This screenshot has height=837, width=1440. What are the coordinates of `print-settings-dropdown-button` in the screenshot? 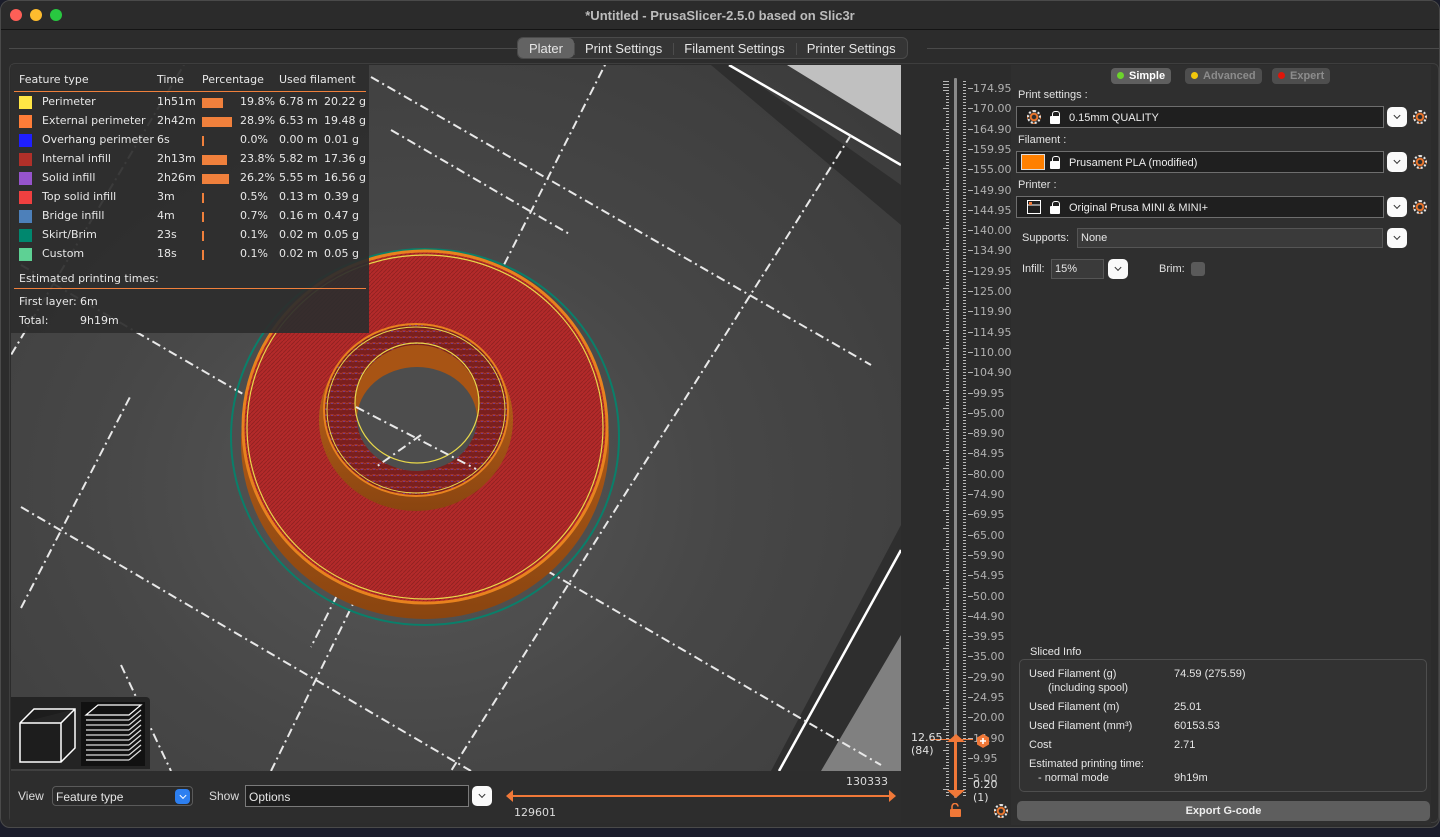 It's located at (1397, 117).